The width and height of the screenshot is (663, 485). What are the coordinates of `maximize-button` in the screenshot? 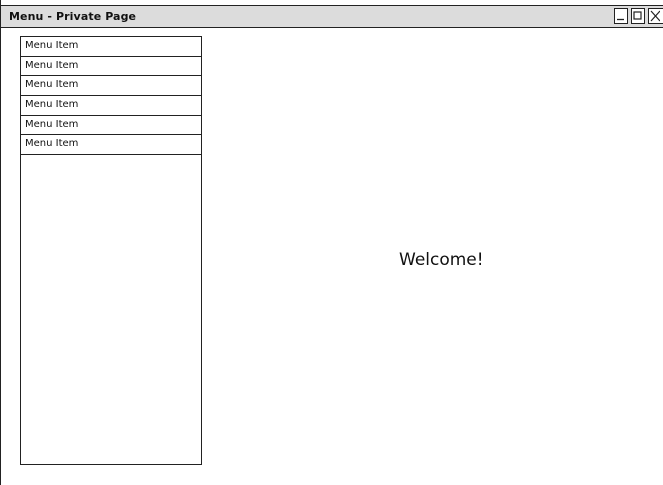 It's located at (638, 16).